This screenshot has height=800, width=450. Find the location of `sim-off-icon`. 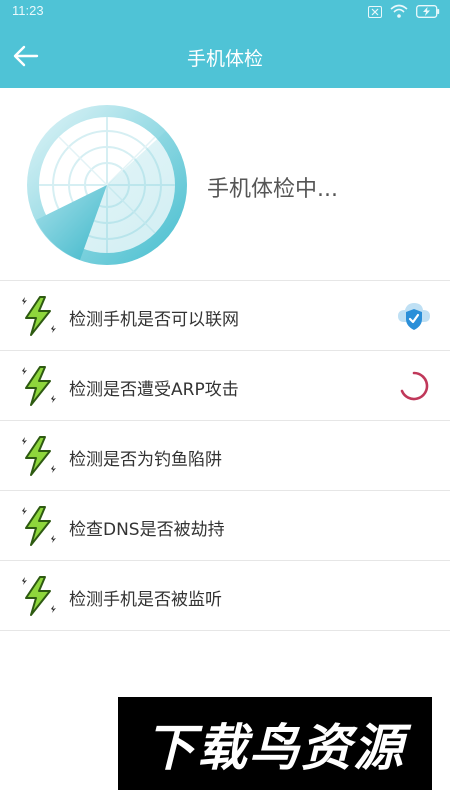

sim-off-icon is located at coordinates (375, 12).